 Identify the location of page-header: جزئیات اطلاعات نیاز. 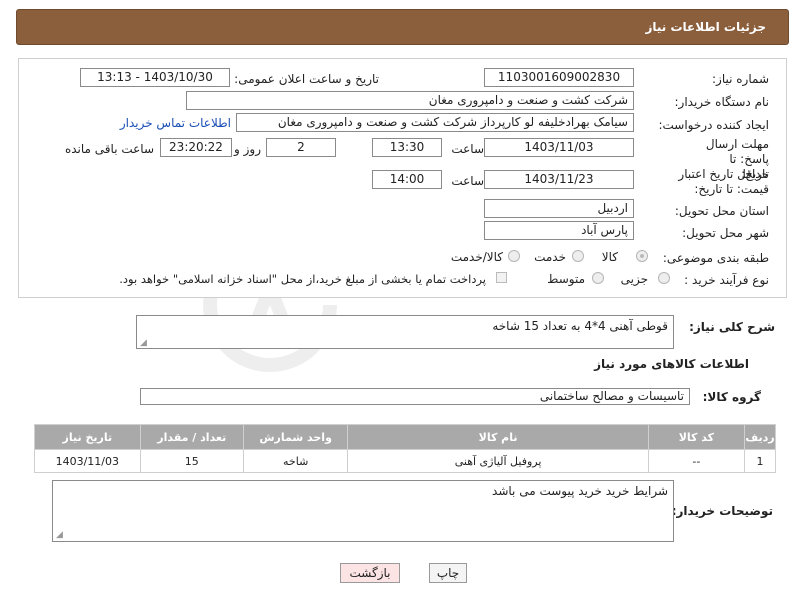
(402, 27).